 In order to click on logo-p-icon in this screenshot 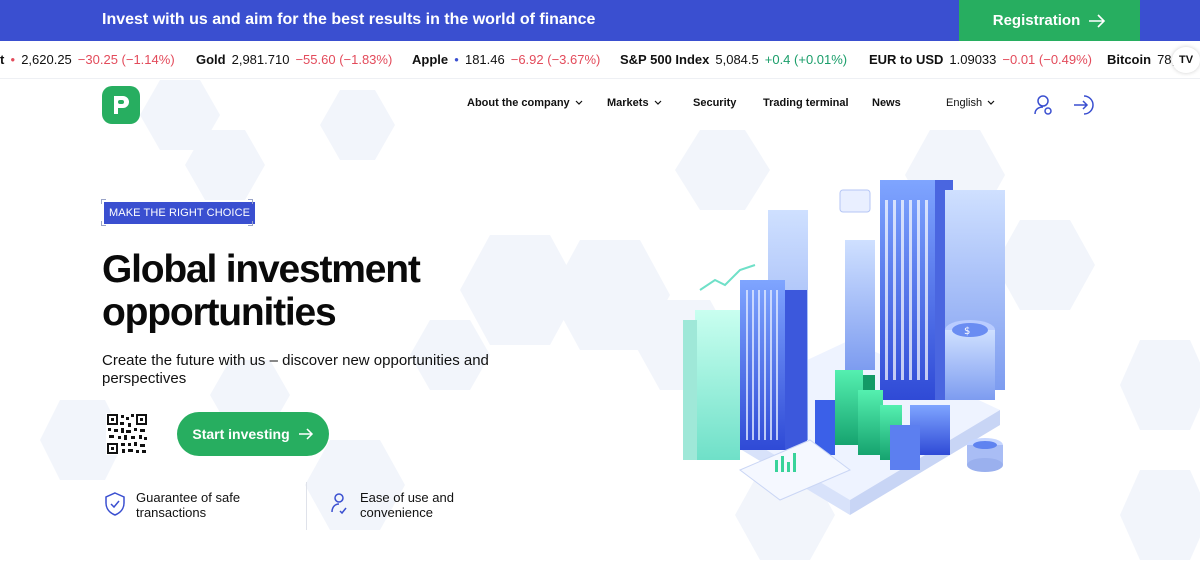, I will do `click(121, 105)`.